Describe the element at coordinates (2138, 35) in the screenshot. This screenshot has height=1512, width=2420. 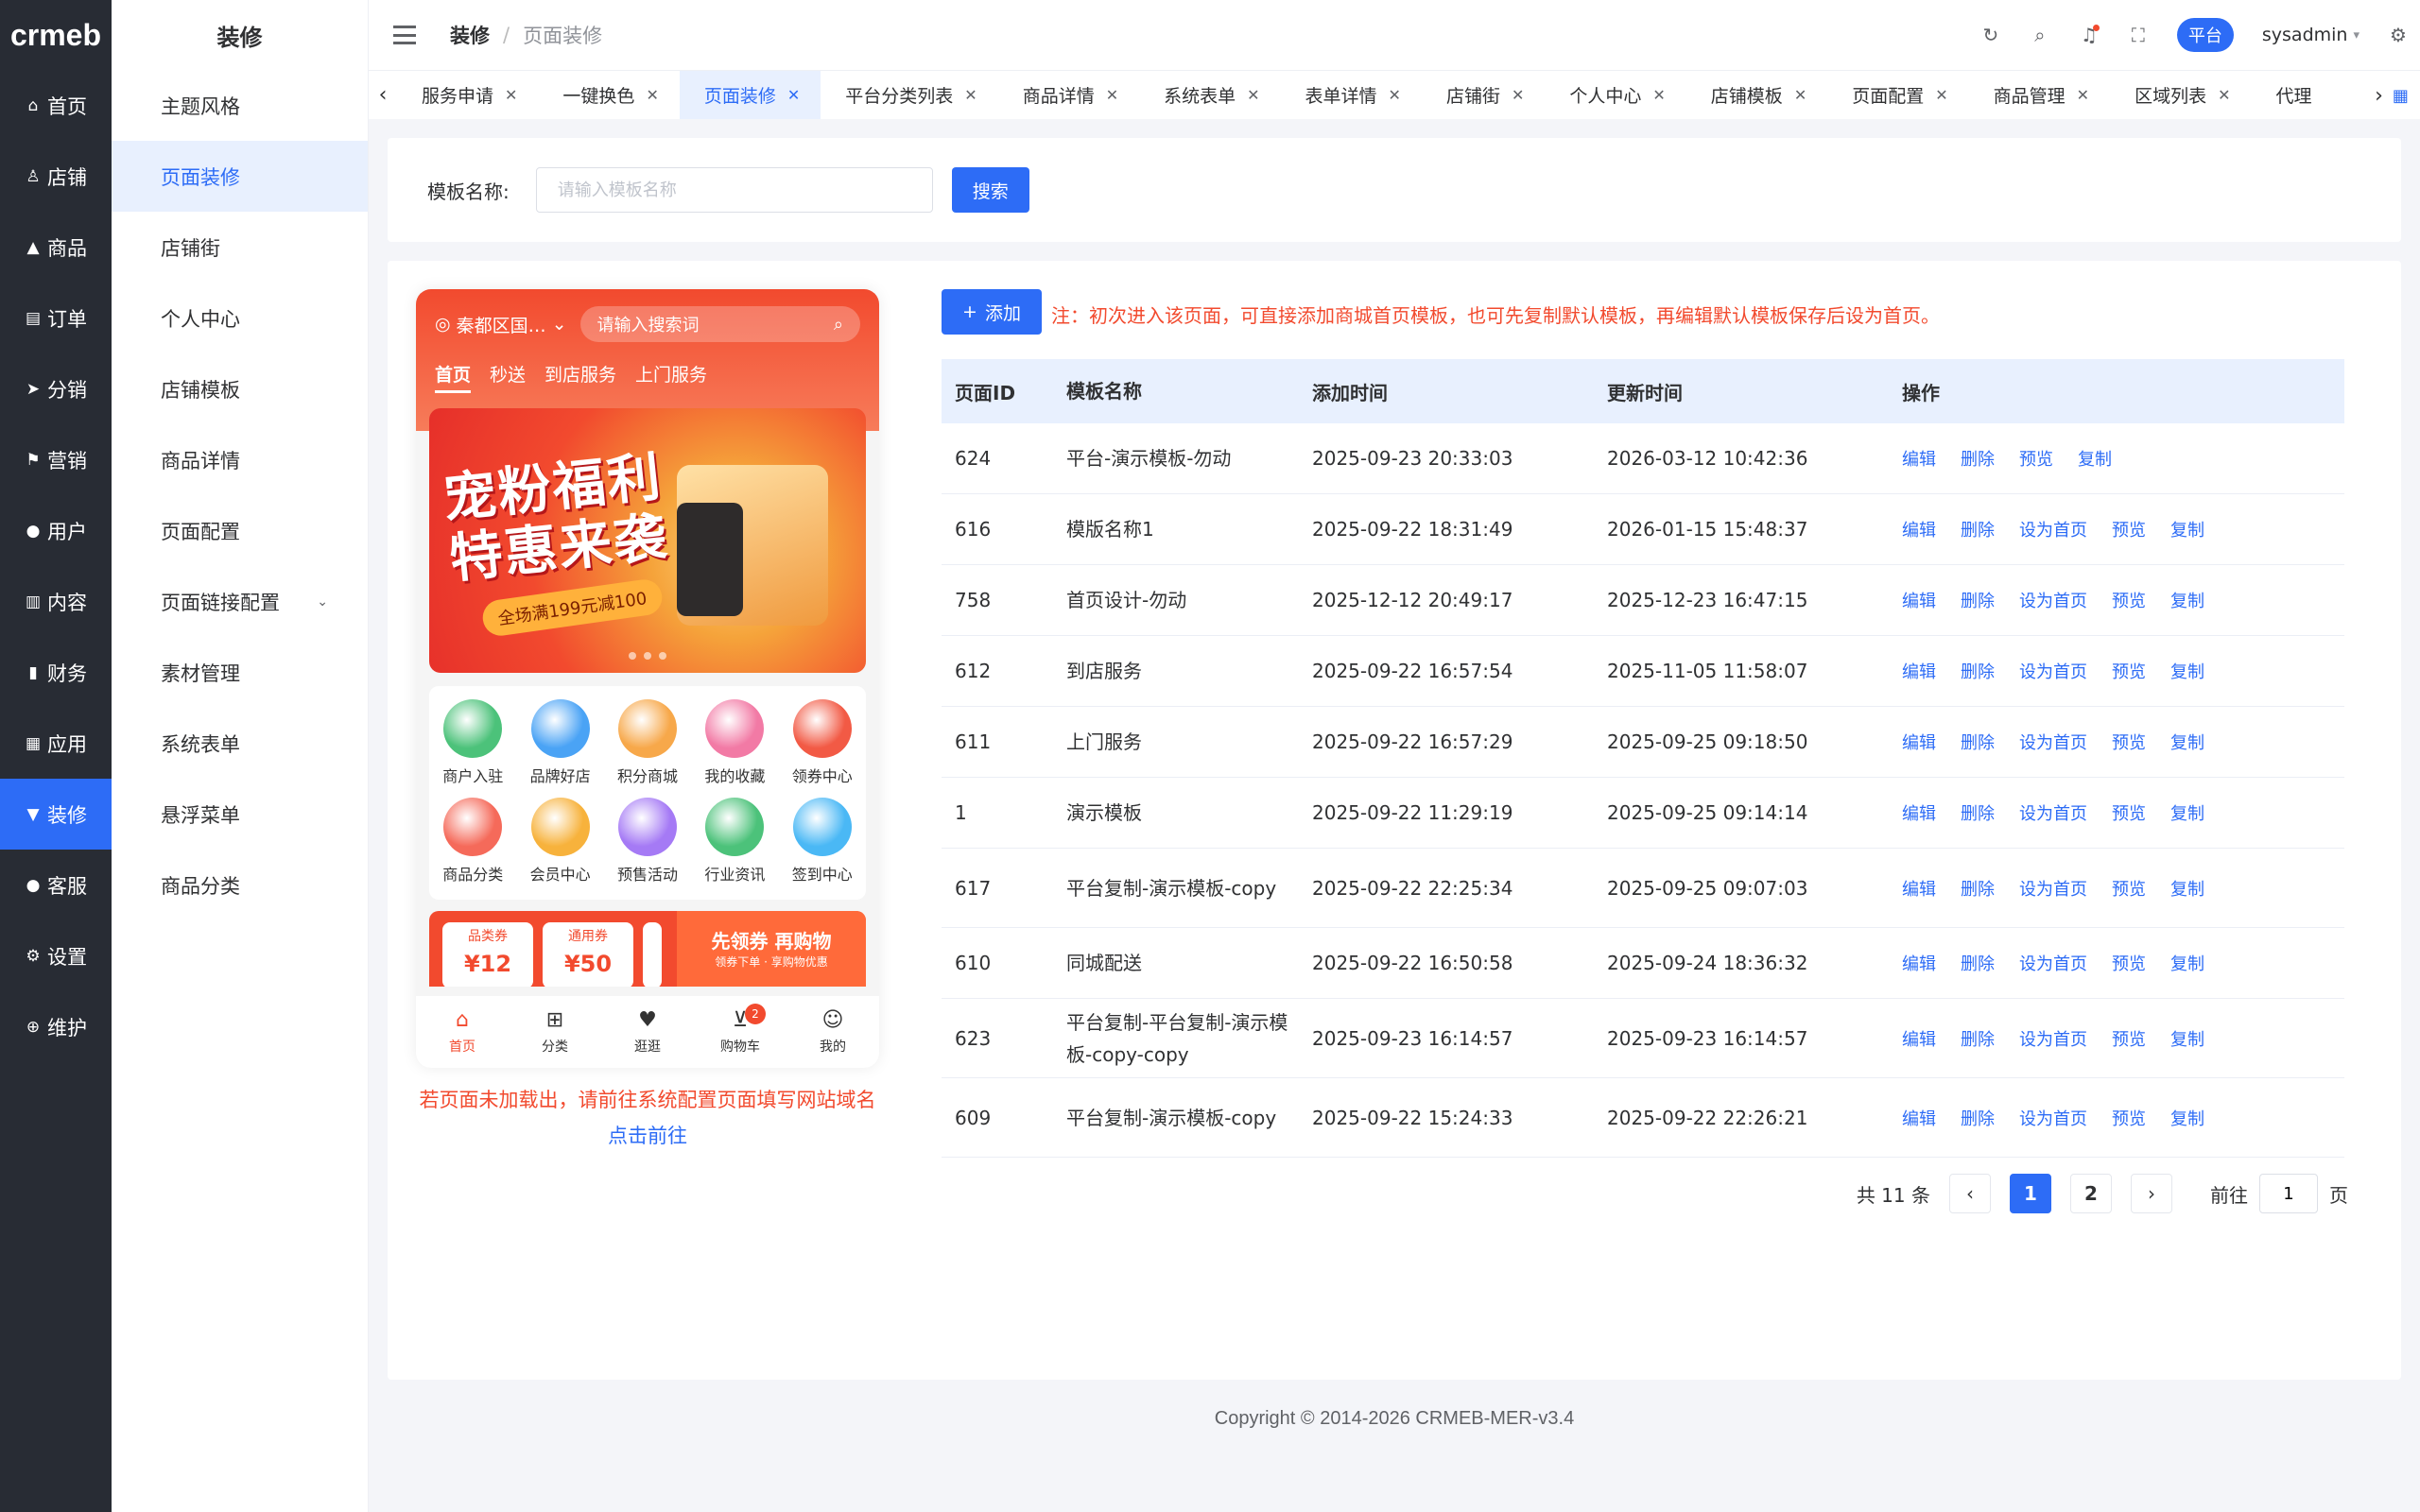
I see `fullscreen-icon: ⛶` at that location.